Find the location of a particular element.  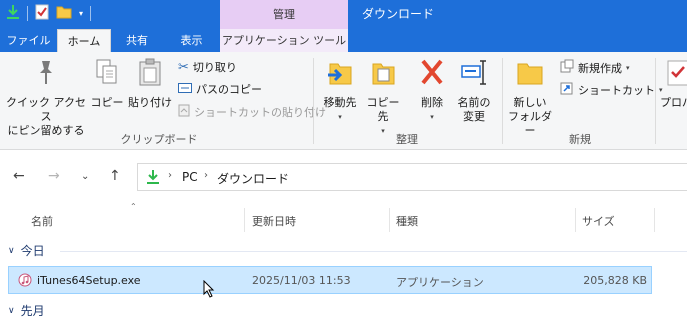

delete-x-icon is located at coordinates (432, 75).